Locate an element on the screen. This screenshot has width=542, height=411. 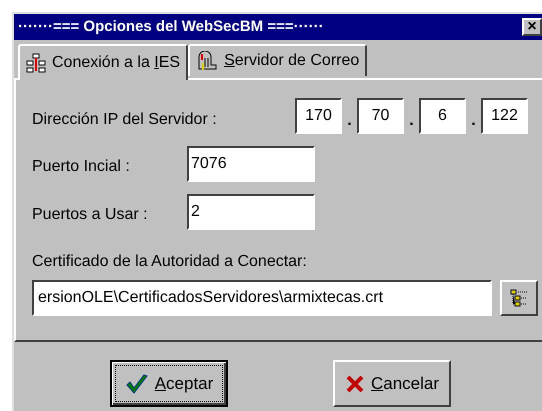
input-field: 7076 is located at coordinates (251, 164).